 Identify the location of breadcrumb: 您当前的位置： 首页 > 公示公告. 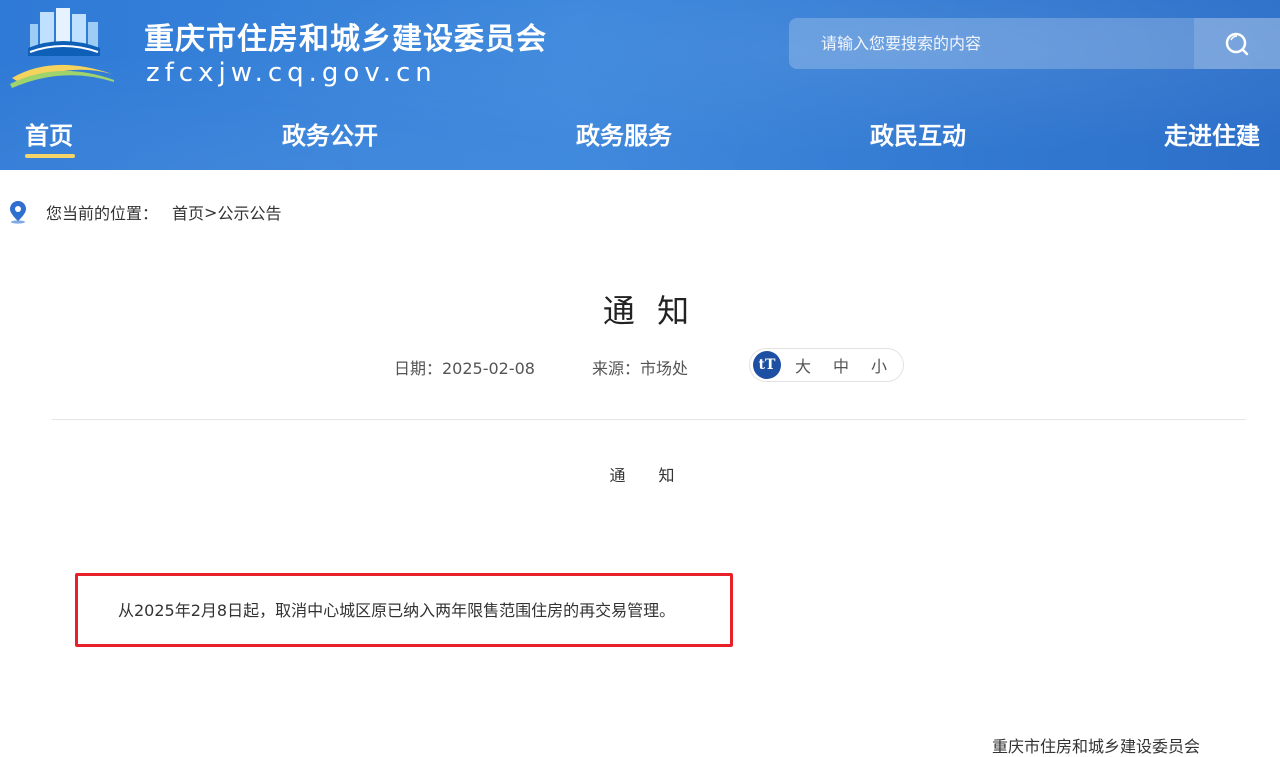
(144, 212).